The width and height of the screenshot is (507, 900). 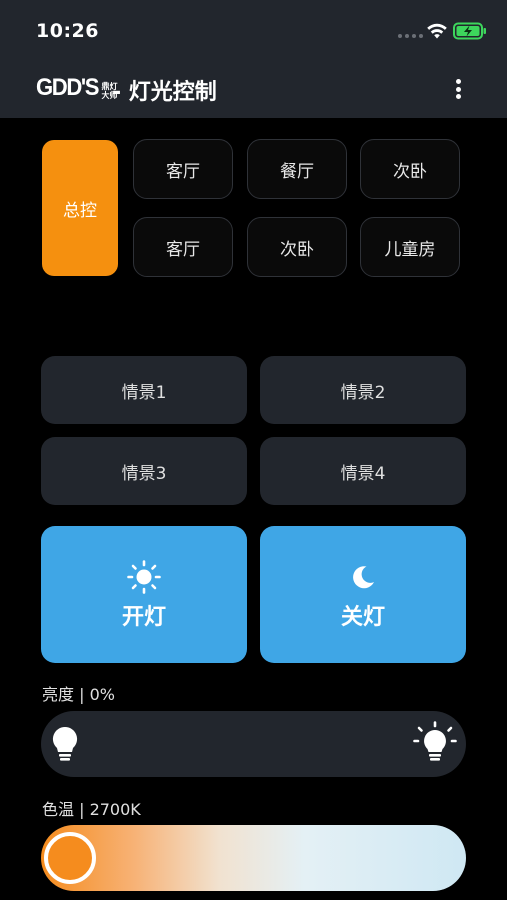 I want to click on status-bar: 10:26, so click(x=253, y=31).